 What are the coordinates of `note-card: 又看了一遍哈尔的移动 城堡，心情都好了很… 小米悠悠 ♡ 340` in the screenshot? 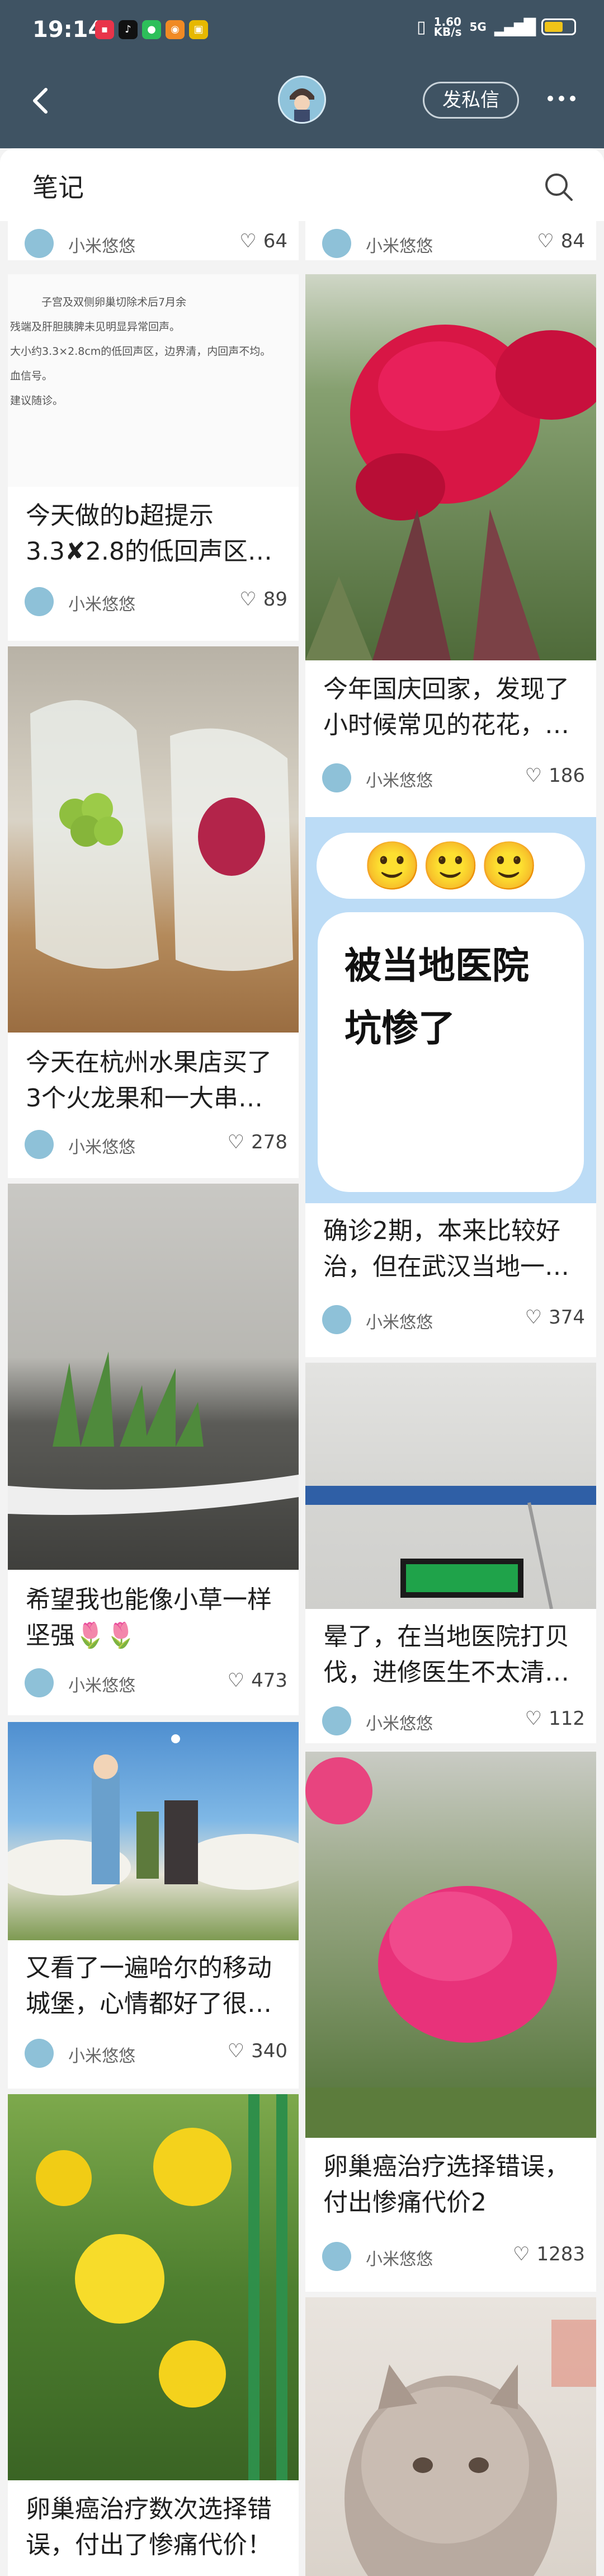 It's located at (153, 1905).